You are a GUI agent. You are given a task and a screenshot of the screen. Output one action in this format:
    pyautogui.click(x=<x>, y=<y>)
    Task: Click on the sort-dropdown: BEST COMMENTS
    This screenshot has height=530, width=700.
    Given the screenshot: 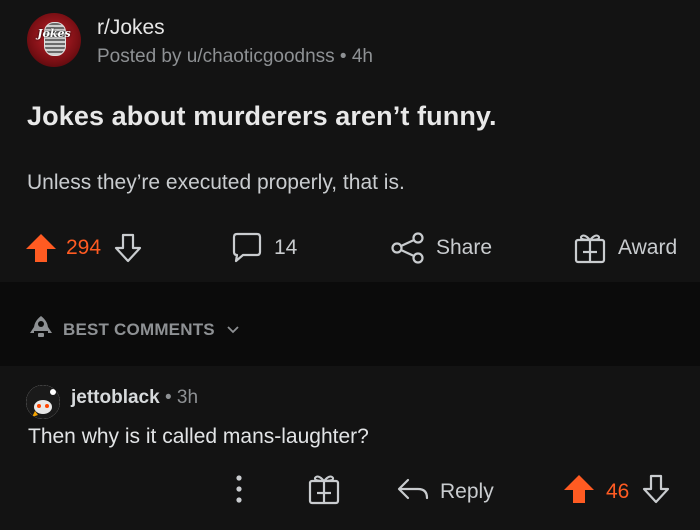 What is the action you would take?
    pyautogui.click(x=134, y=329)
    